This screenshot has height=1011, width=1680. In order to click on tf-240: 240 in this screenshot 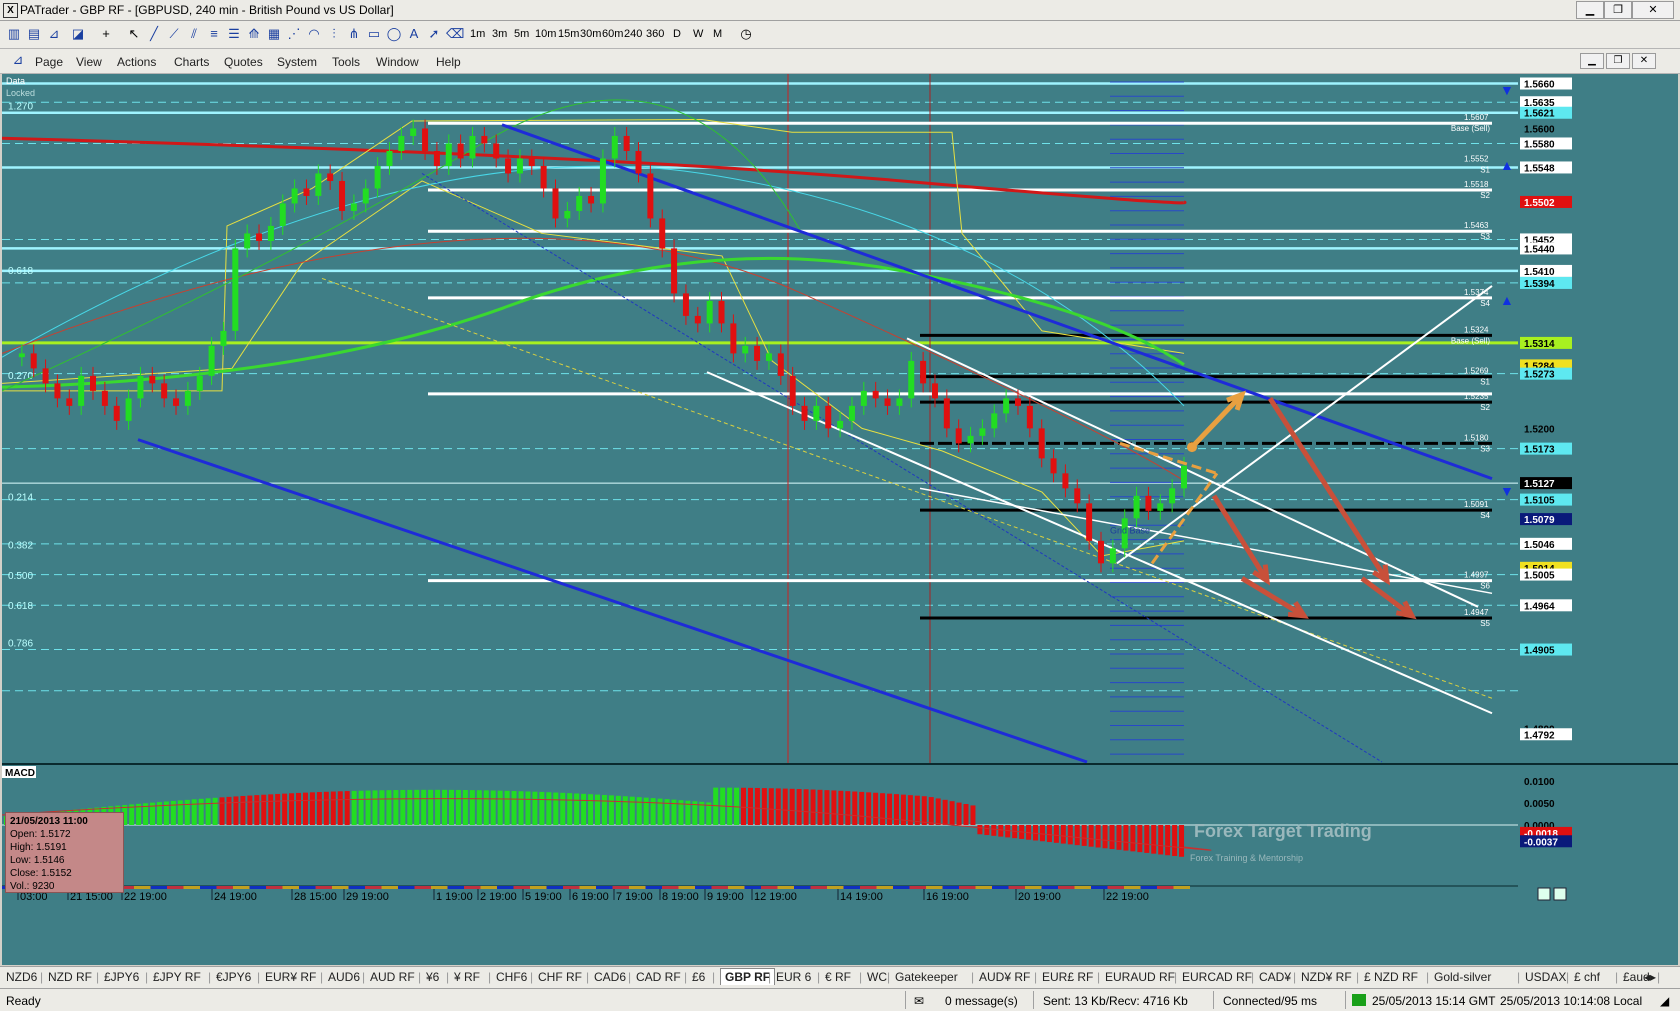, I will do `click(633, 34)`.